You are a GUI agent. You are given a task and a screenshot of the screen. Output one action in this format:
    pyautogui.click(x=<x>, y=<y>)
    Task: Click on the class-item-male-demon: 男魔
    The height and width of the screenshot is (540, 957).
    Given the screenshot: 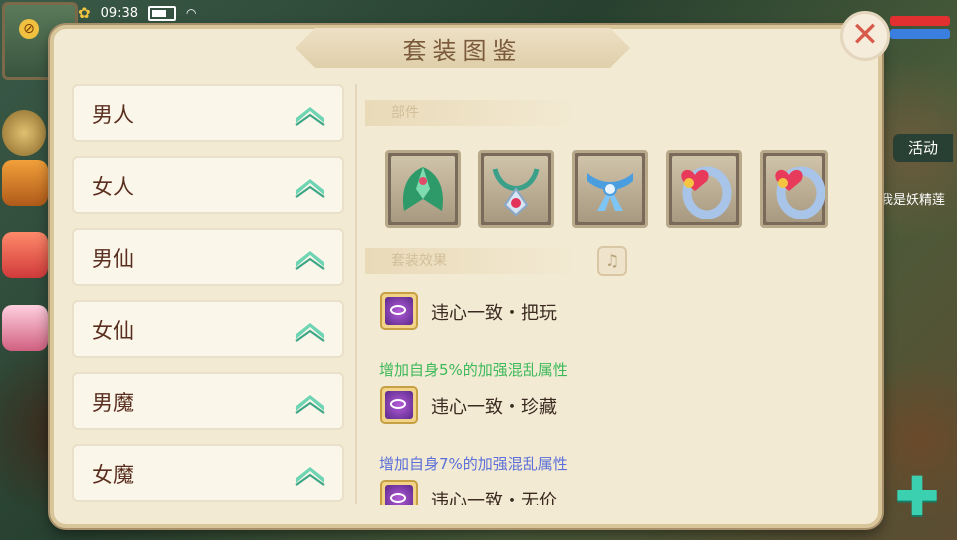 What is the action you would take?
    pyautogui.click(x=208, y=401)
    